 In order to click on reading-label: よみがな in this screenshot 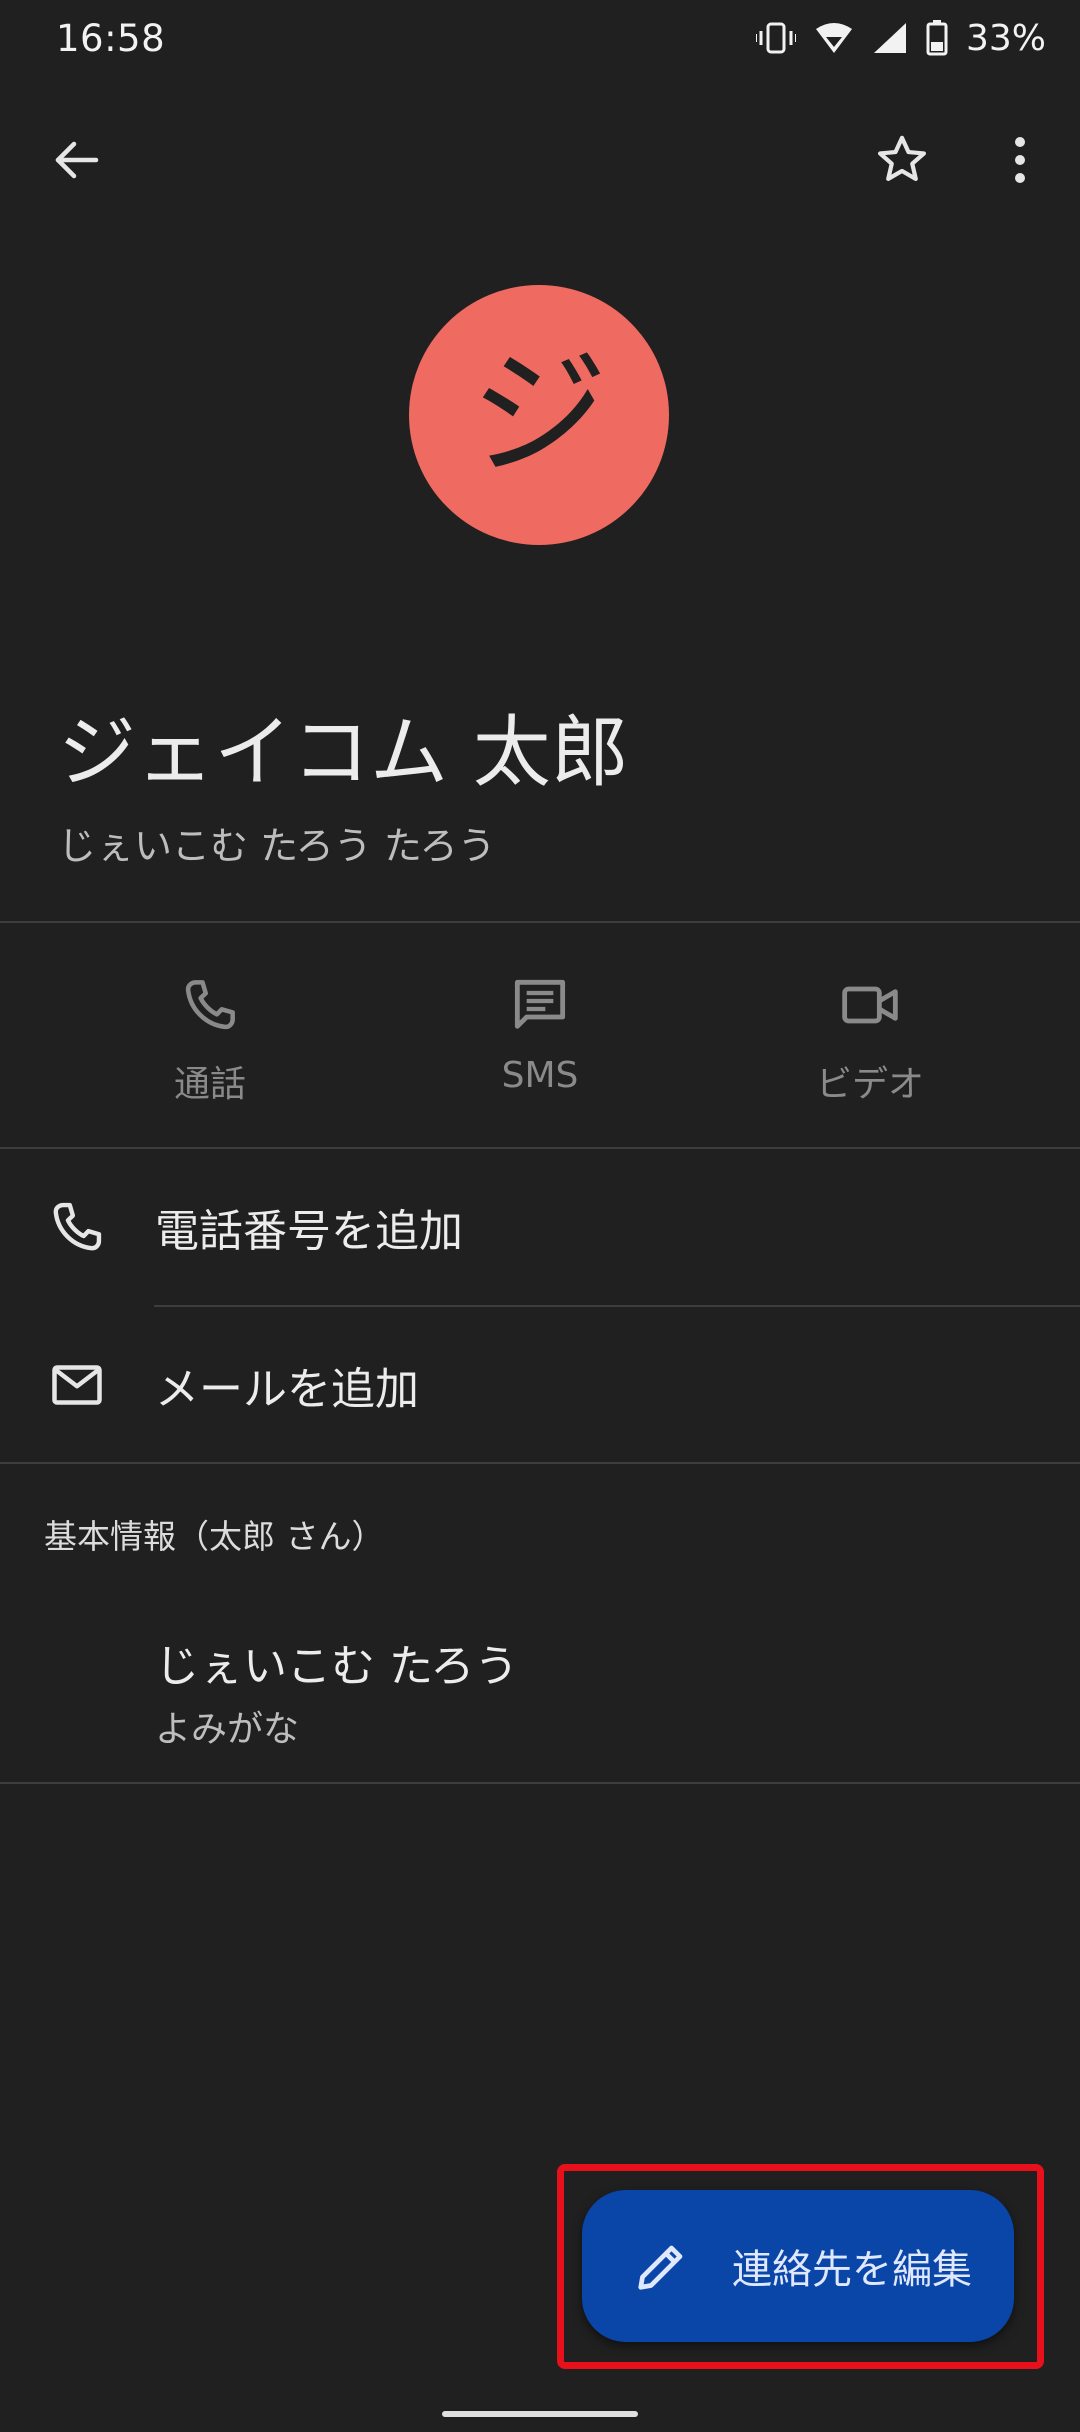, I will do `click(227, 1729)`.